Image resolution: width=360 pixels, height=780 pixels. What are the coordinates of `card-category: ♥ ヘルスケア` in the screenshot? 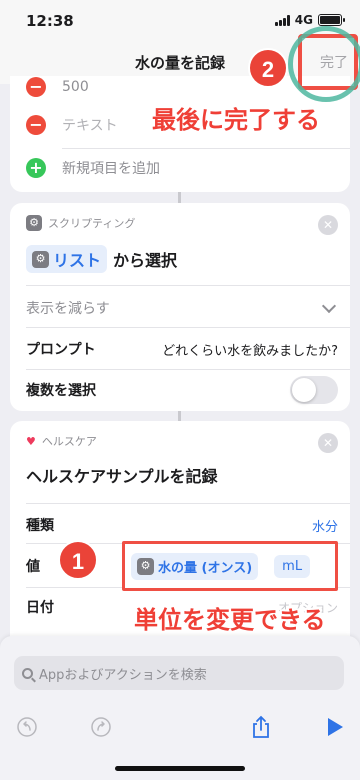 It's located at (61, 441).